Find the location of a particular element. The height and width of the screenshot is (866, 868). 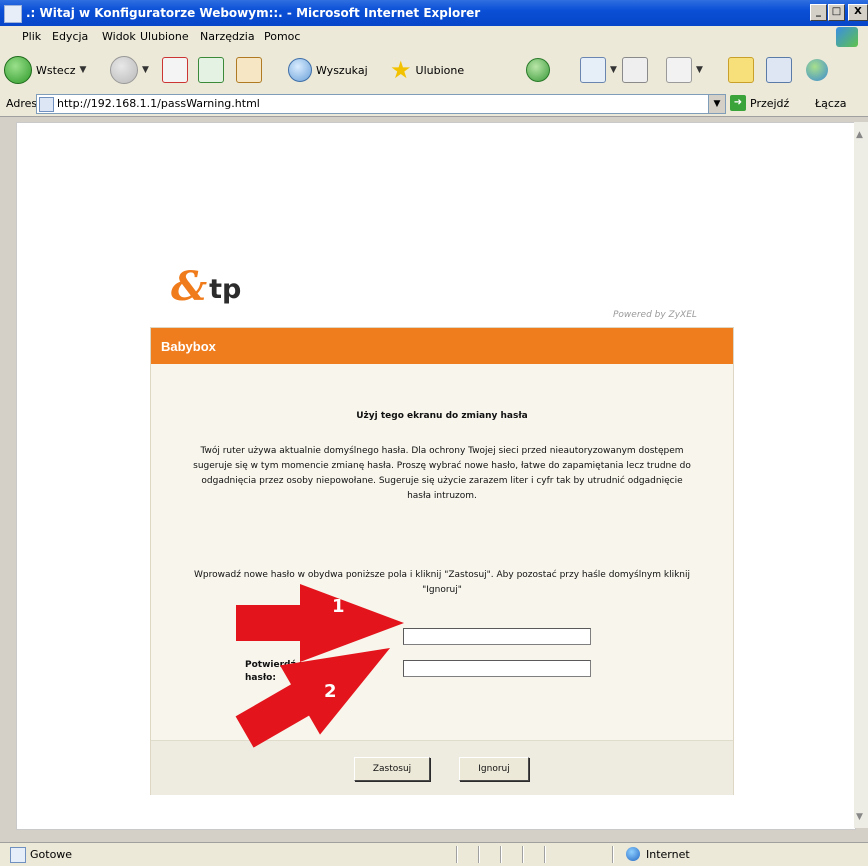

refresh-icon is located at coordinates (211, 70).